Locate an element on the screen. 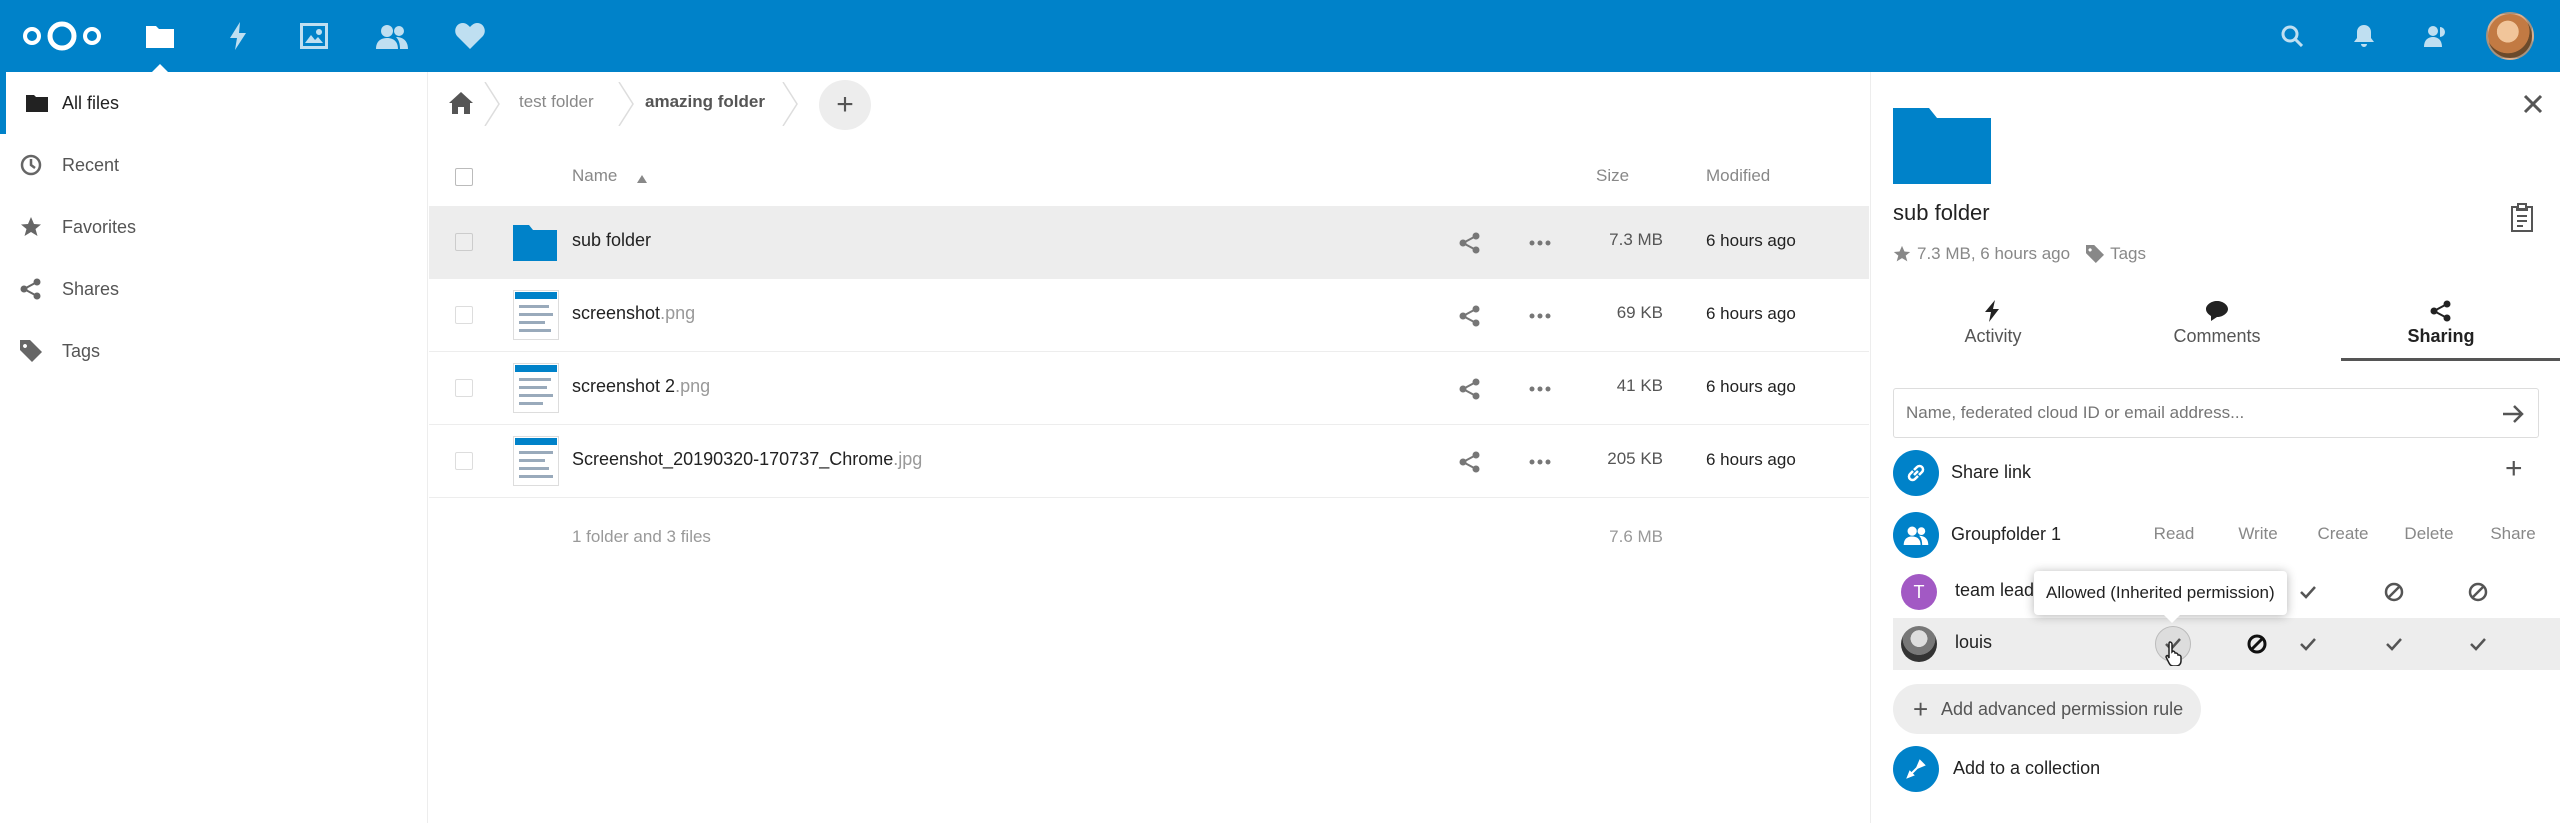 Image resolution: width=2560 pixels, height=823 pixels. files-icon is located at coordinates (160, 36).